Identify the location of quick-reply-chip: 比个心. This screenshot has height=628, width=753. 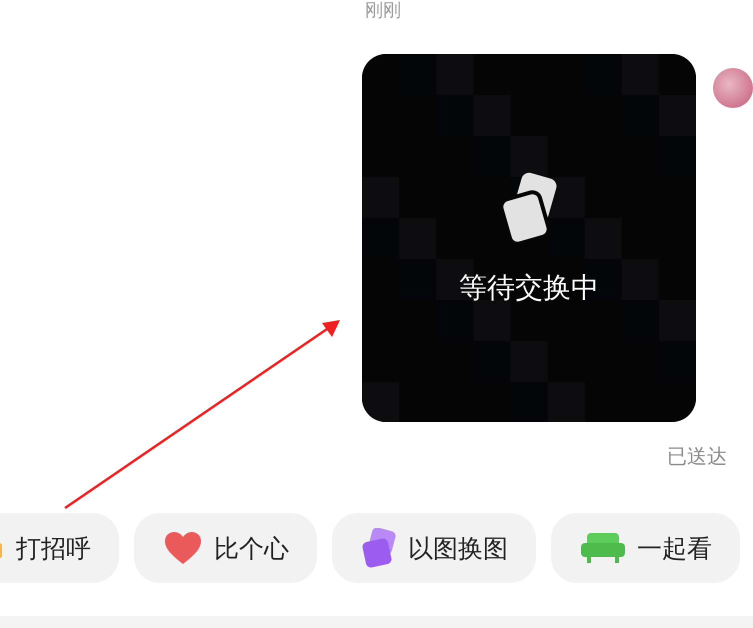
(225, 548).